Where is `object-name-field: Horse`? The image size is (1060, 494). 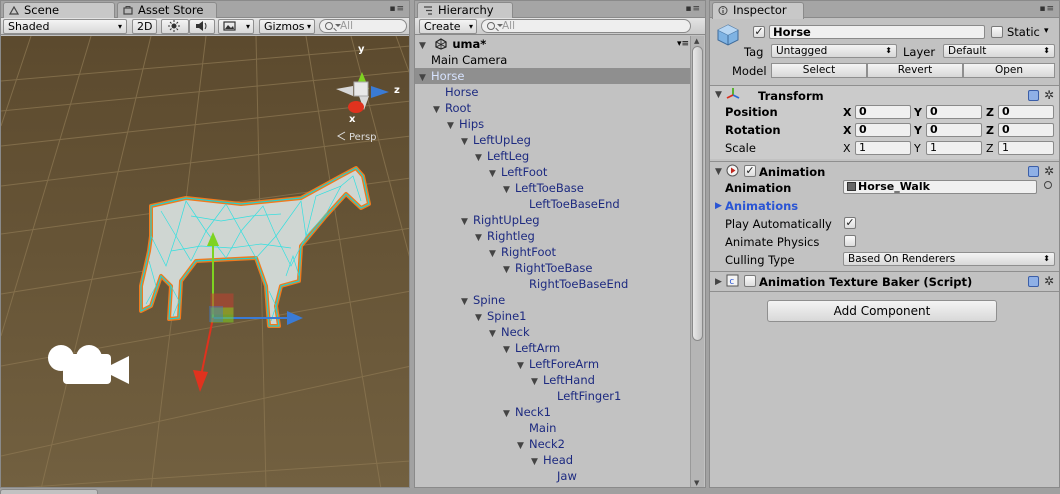
object-name-field: Horse is located at coordinates (877, 32).